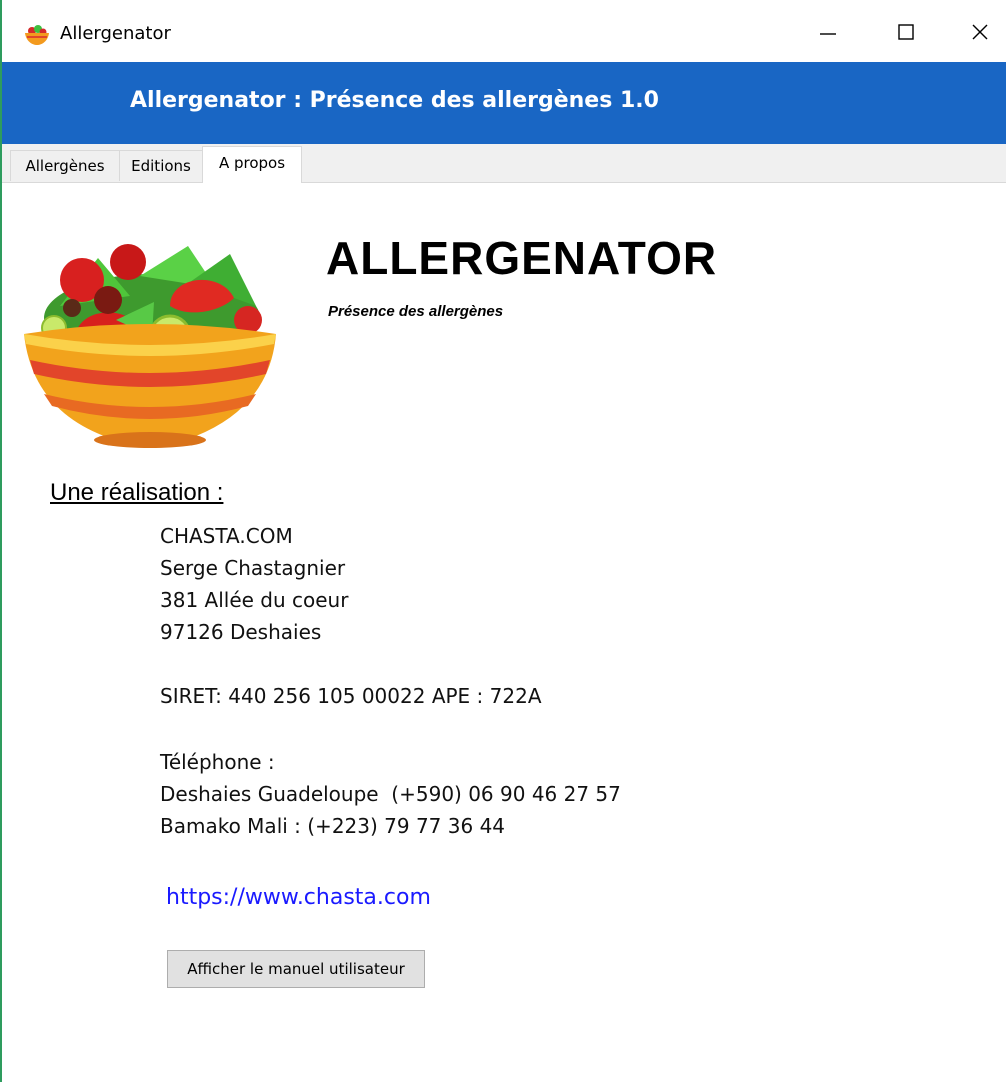  I want to click on phone-mali: Bamako Mali : (+223) 79 77 36 44, so click(333, 826).